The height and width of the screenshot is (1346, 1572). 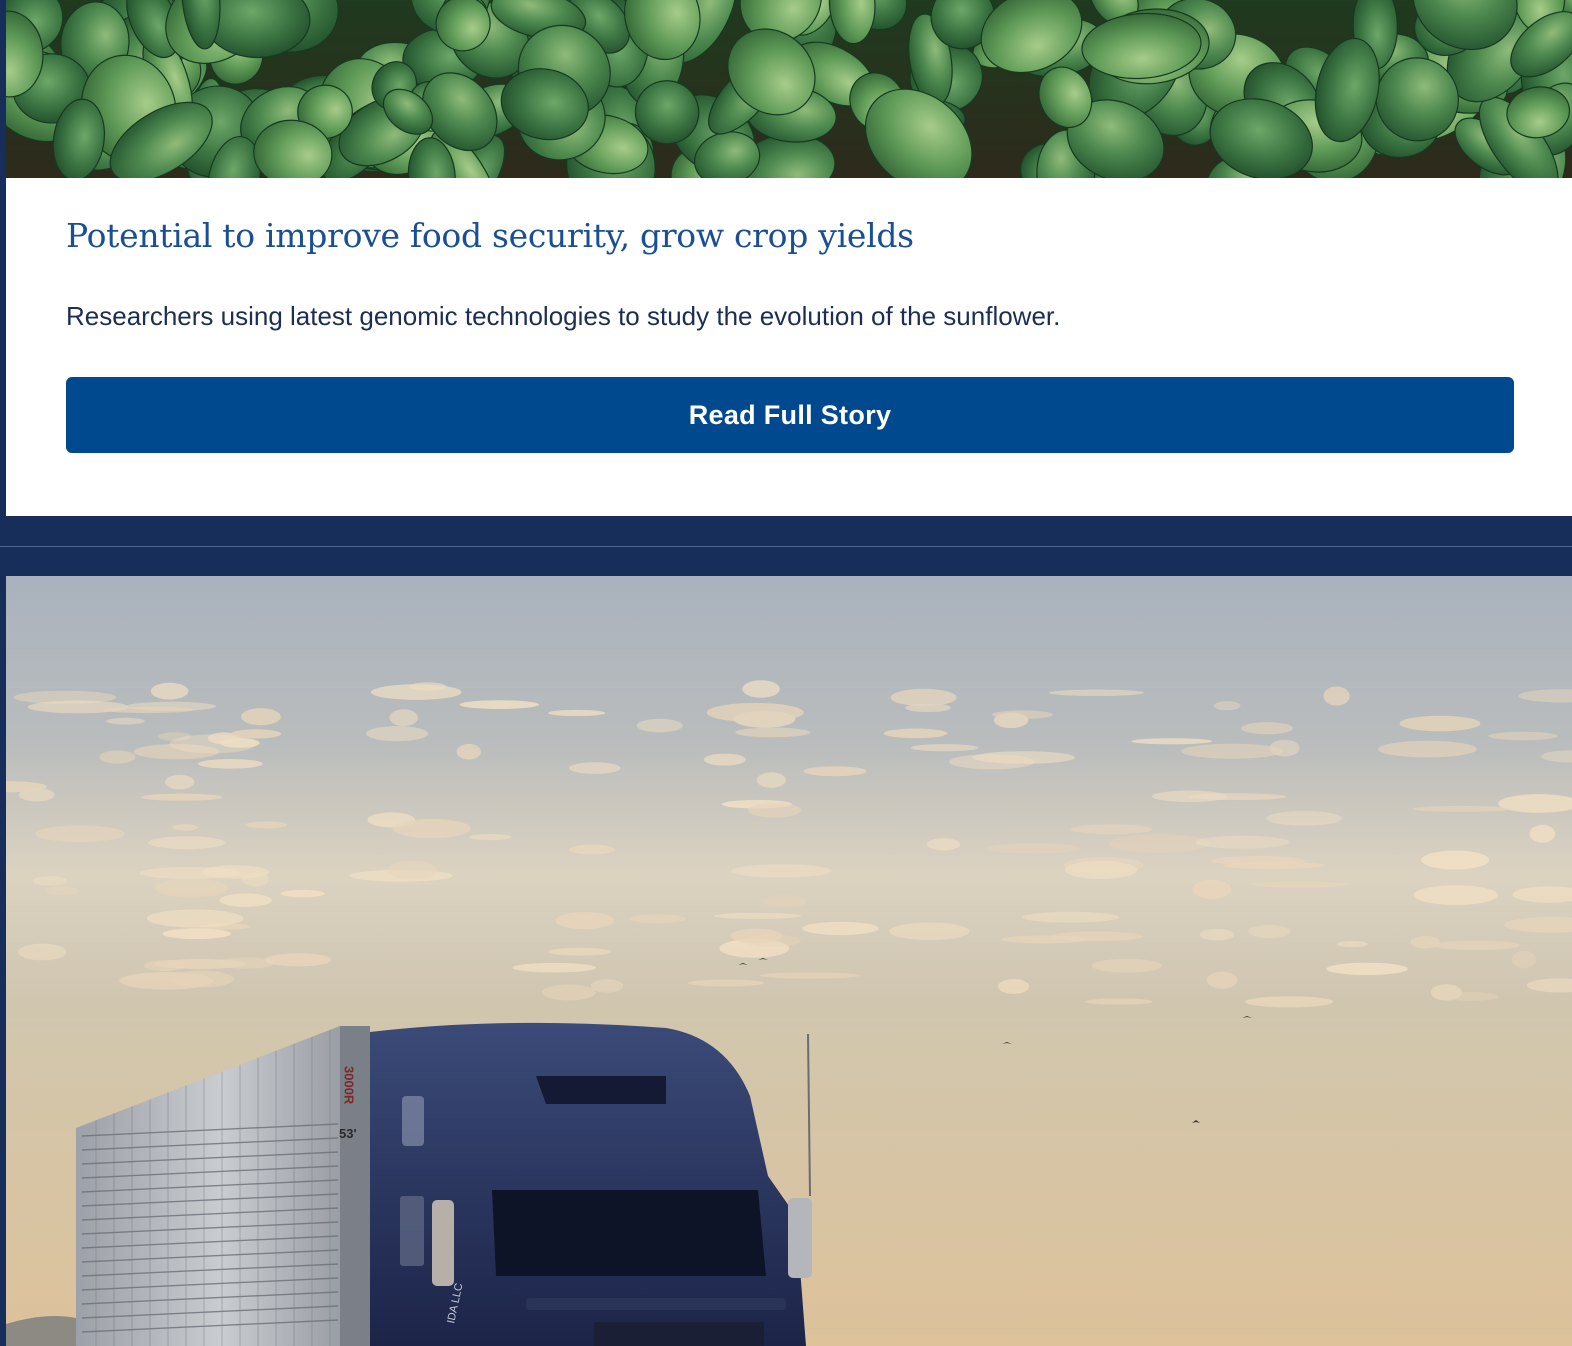 I want to click on section-separator, so click(x=786, y=546).